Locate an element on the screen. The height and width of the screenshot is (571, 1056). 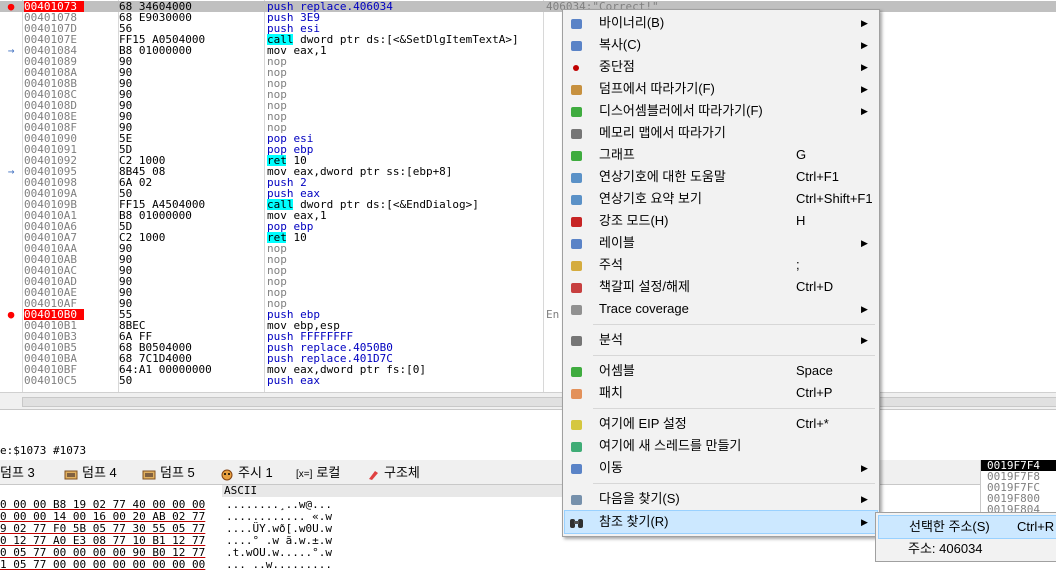
disasm-row: 0040108D 90 nop is located at coordinates (528, 105).